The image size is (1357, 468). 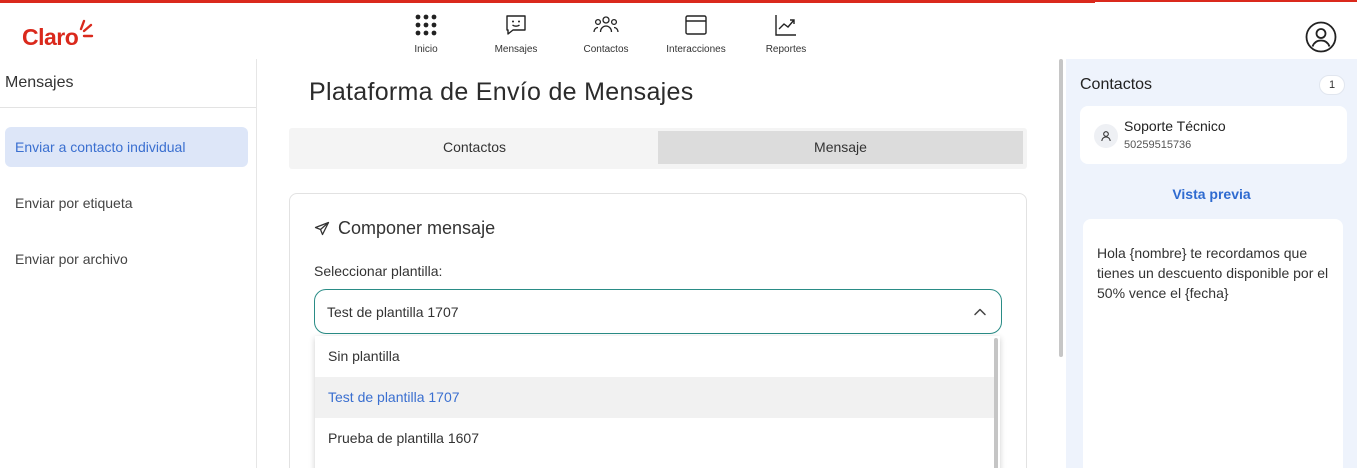 What do you see at coordinates (655, 397) in the screenshot?
I see `template-option-selected: Test de plantilla 1707` at bounding box center [655, 397].